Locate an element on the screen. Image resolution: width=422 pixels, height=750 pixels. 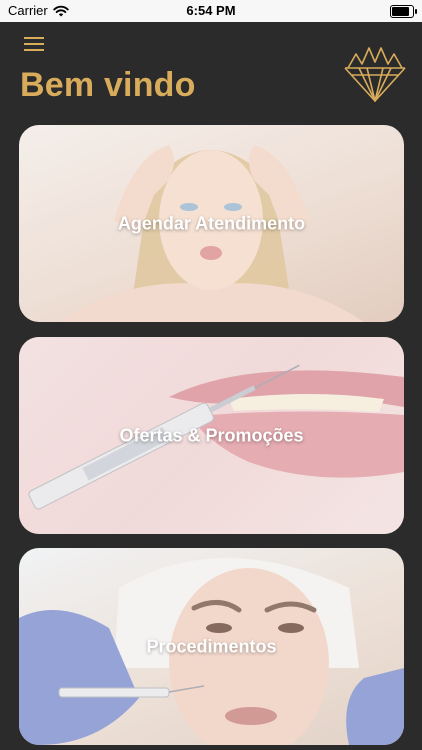
crown-diamond-logo-icon is located at coordinates (375, 74).